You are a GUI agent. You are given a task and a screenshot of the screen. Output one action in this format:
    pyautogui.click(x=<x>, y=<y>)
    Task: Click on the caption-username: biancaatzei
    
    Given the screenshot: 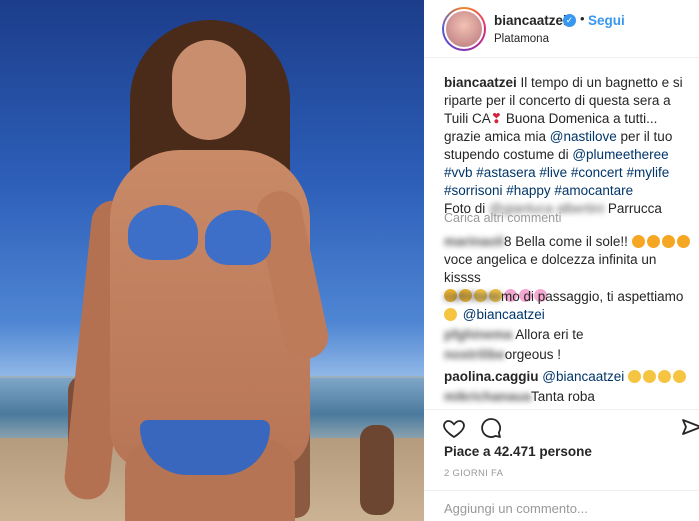 What is the action you would take?
    pyautogui.click(x=480, y=82)
    